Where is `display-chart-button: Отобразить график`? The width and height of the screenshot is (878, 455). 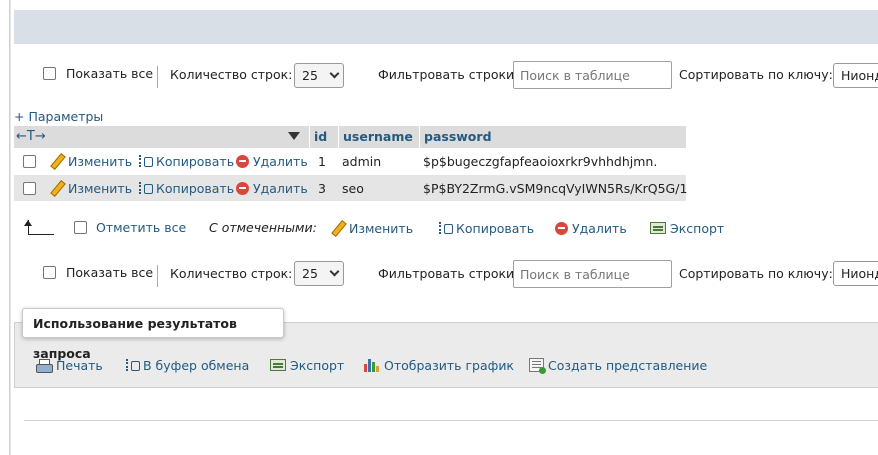
display-chart-button: Отобразить график is located at coordinates (439, 365).